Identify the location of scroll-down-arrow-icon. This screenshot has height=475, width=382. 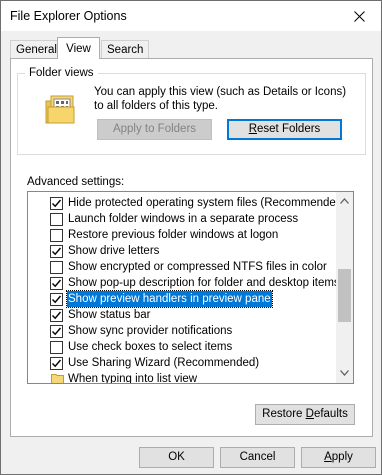
(344, 373).